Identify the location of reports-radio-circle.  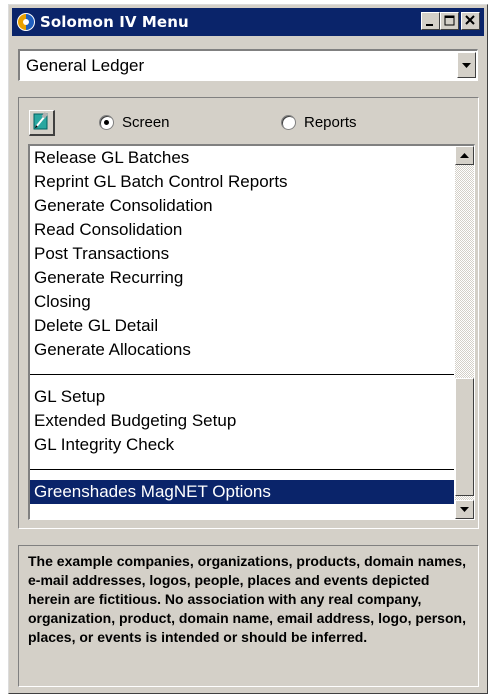
(288, 122).